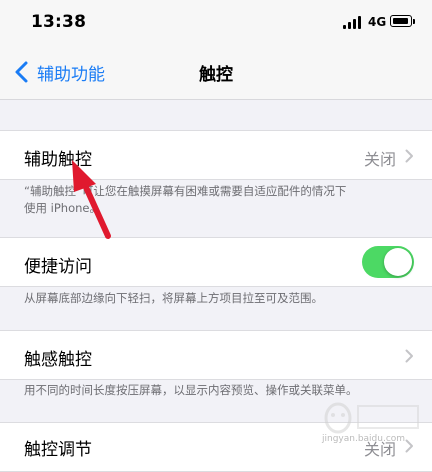 This screenshot has width=432, height=472. What do you see at coordinates (58, 450) in the screenshot?
I see `touch-accommodations-label: 触控调节` at bounding box center [58, 450].